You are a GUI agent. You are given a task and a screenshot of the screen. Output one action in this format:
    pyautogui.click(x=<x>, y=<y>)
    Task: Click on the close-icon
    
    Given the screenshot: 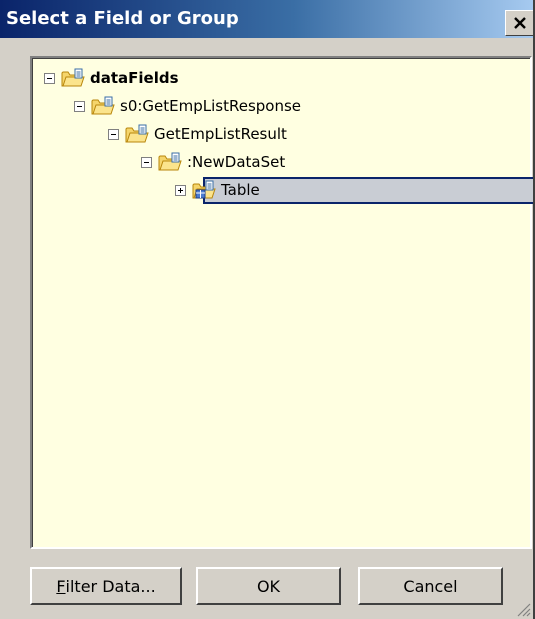 What is the action you would take?
    pyautogui.click(x=520, y=23)
    